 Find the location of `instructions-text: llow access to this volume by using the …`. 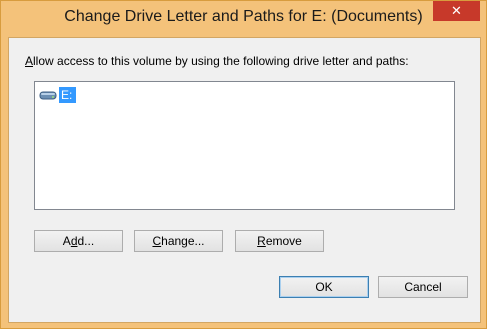

instructions-text: llow access to this volume by using the … is located at coordinates (221, 61).